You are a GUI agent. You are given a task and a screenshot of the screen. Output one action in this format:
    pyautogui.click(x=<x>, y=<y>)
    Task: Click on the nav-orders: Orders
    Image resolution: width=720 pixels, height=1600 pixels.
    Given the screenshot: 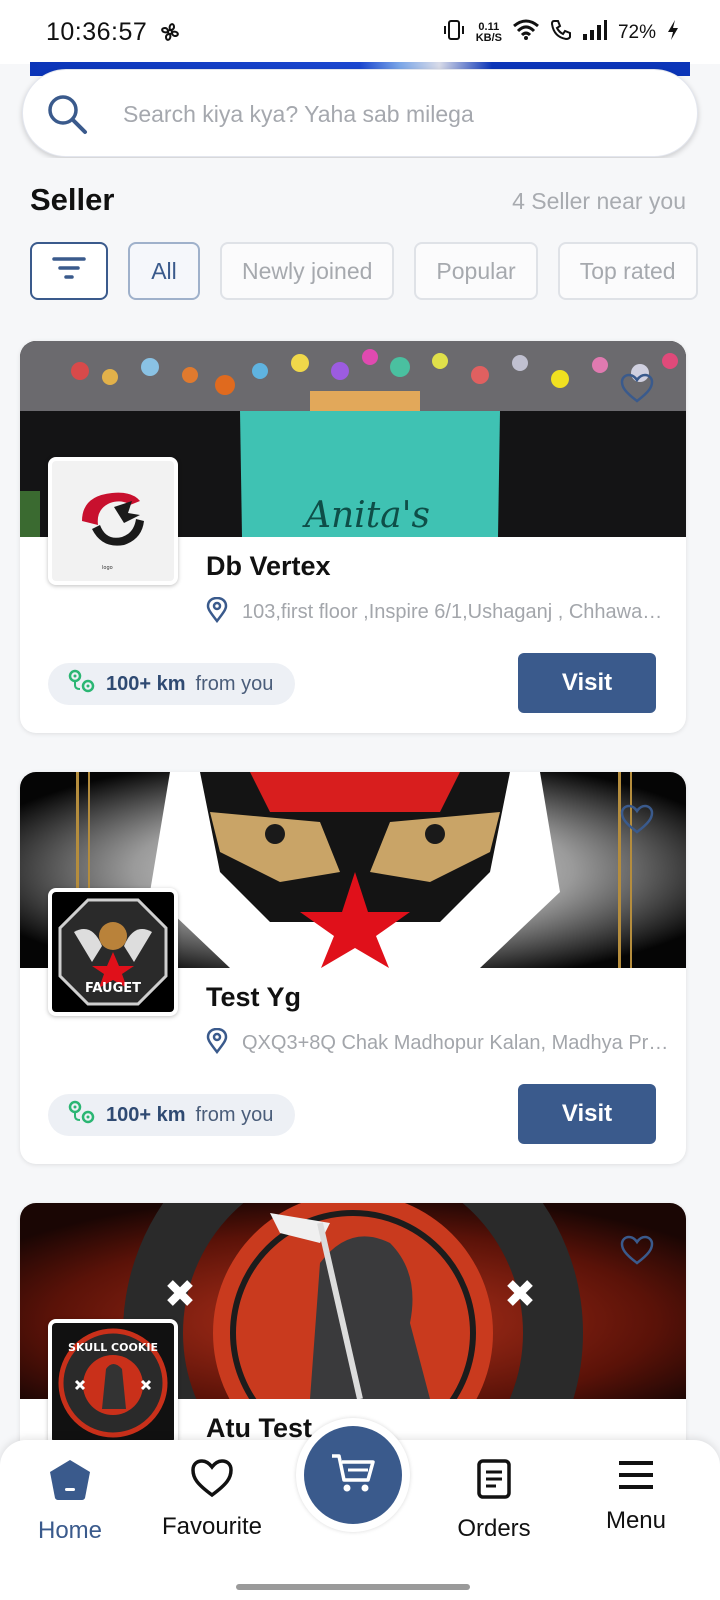 What is the action you would take?
    pyautogui.click(x=494, y=1500)
    